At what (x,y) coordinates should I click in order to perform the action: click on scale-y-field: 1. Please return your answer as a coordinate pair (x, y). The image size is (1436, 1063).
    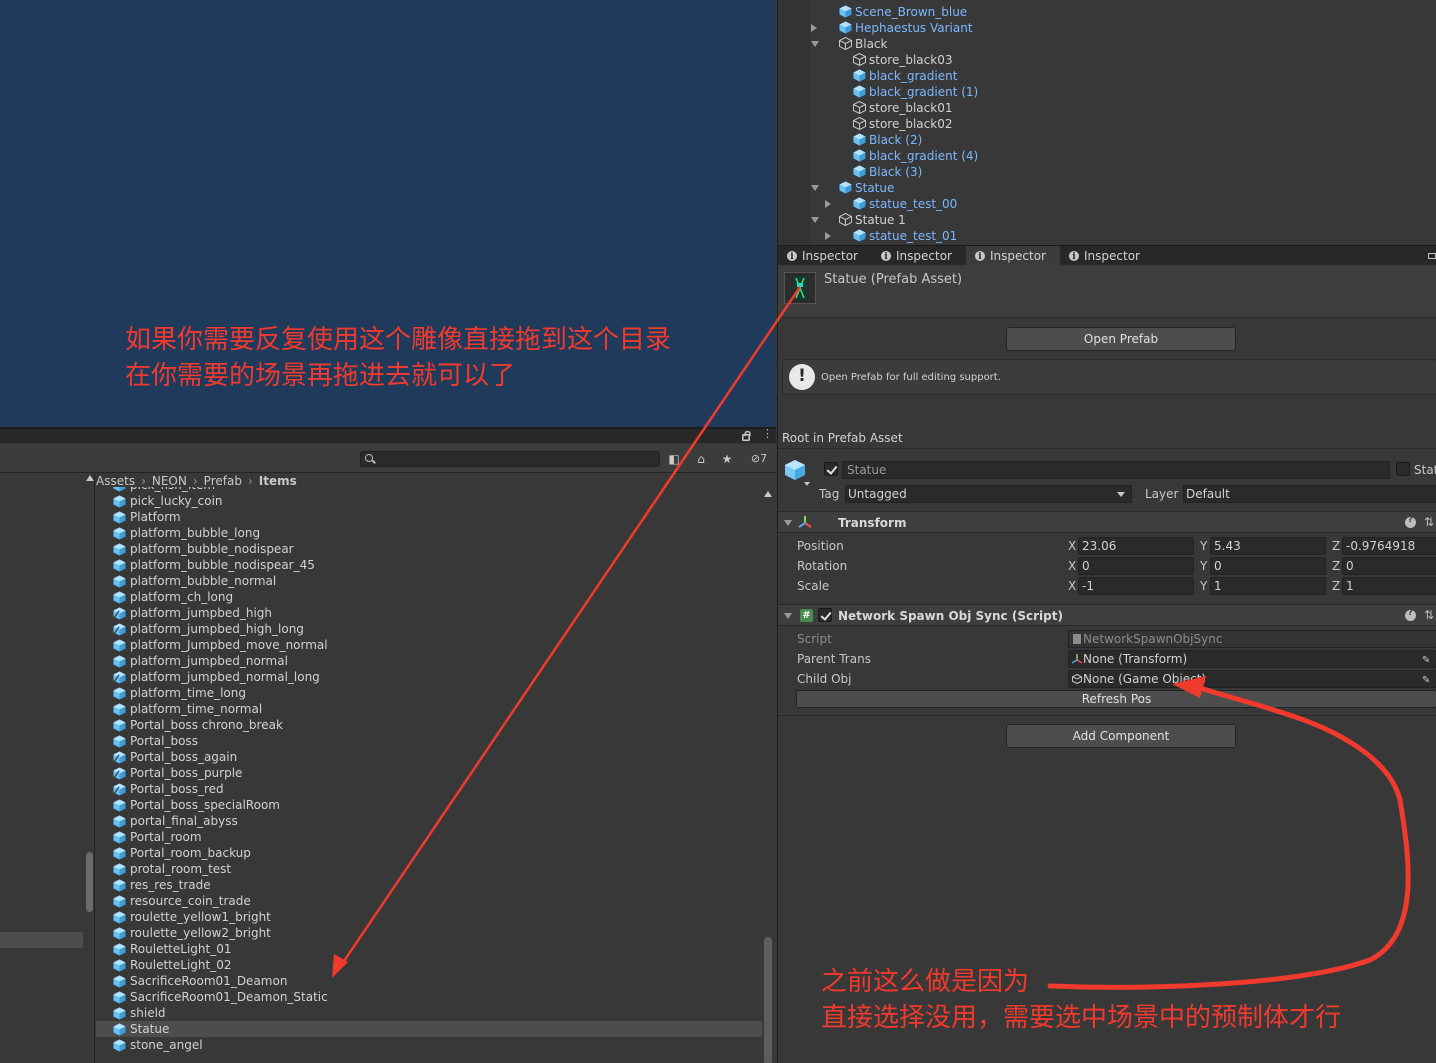
    Looking at the image, I should click on (1268, 586).